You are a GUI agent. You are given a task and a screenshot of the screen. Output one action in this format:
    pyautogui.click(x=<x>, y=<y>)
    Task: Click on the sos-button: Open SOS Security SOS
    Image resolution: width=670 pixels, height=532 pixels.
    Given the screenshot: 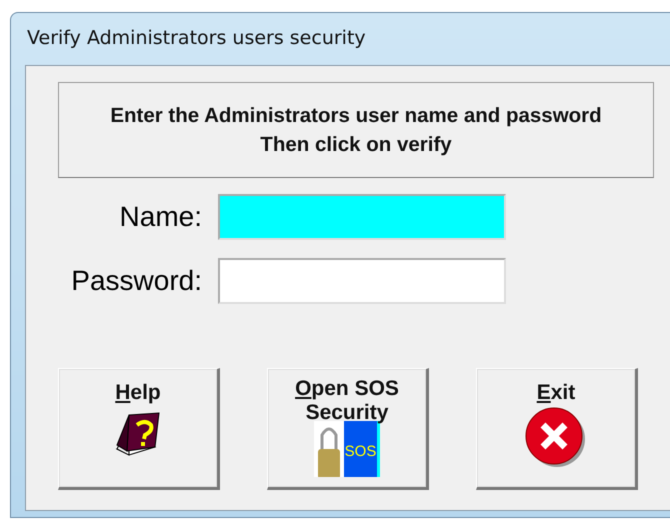 What is the action you would take?
    pyautogui.click(x=348, y=429)
    